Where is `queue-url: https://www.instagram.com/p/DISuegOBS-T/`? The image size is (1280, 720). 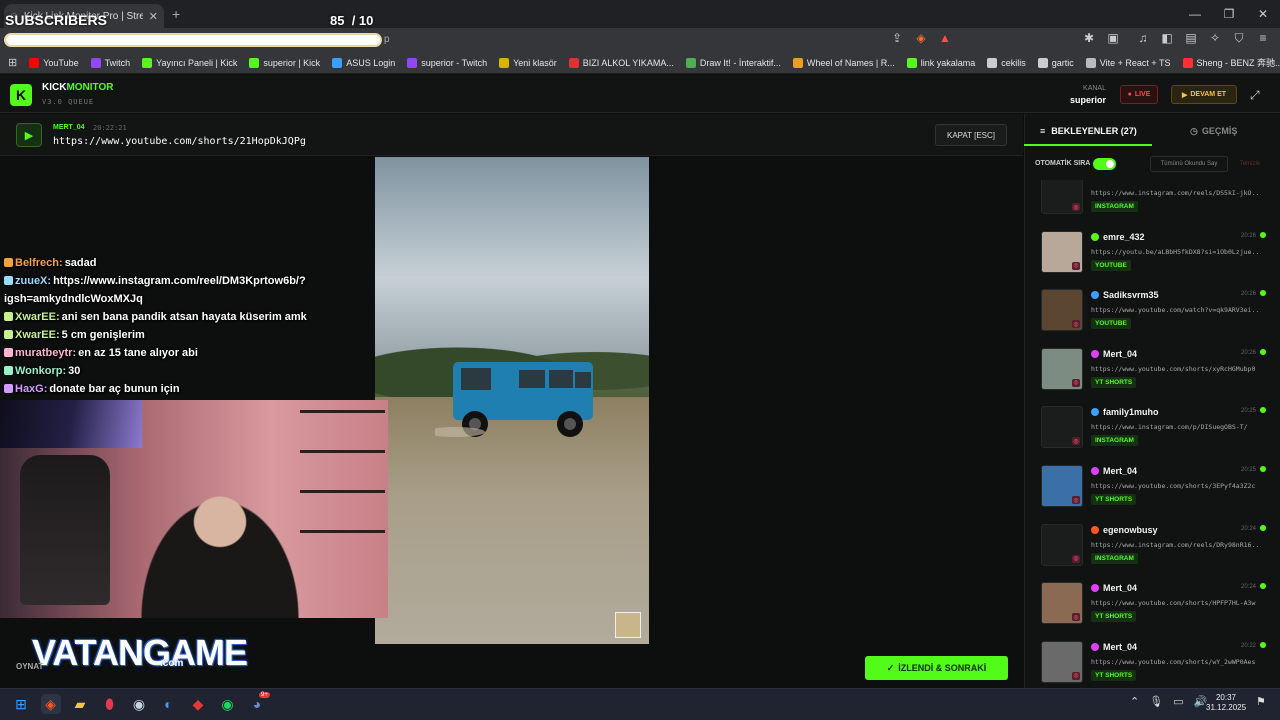 queue-url: https://www.instagram.com/p/DISuegOBS-T/ is located at coordinates (1176, 427).